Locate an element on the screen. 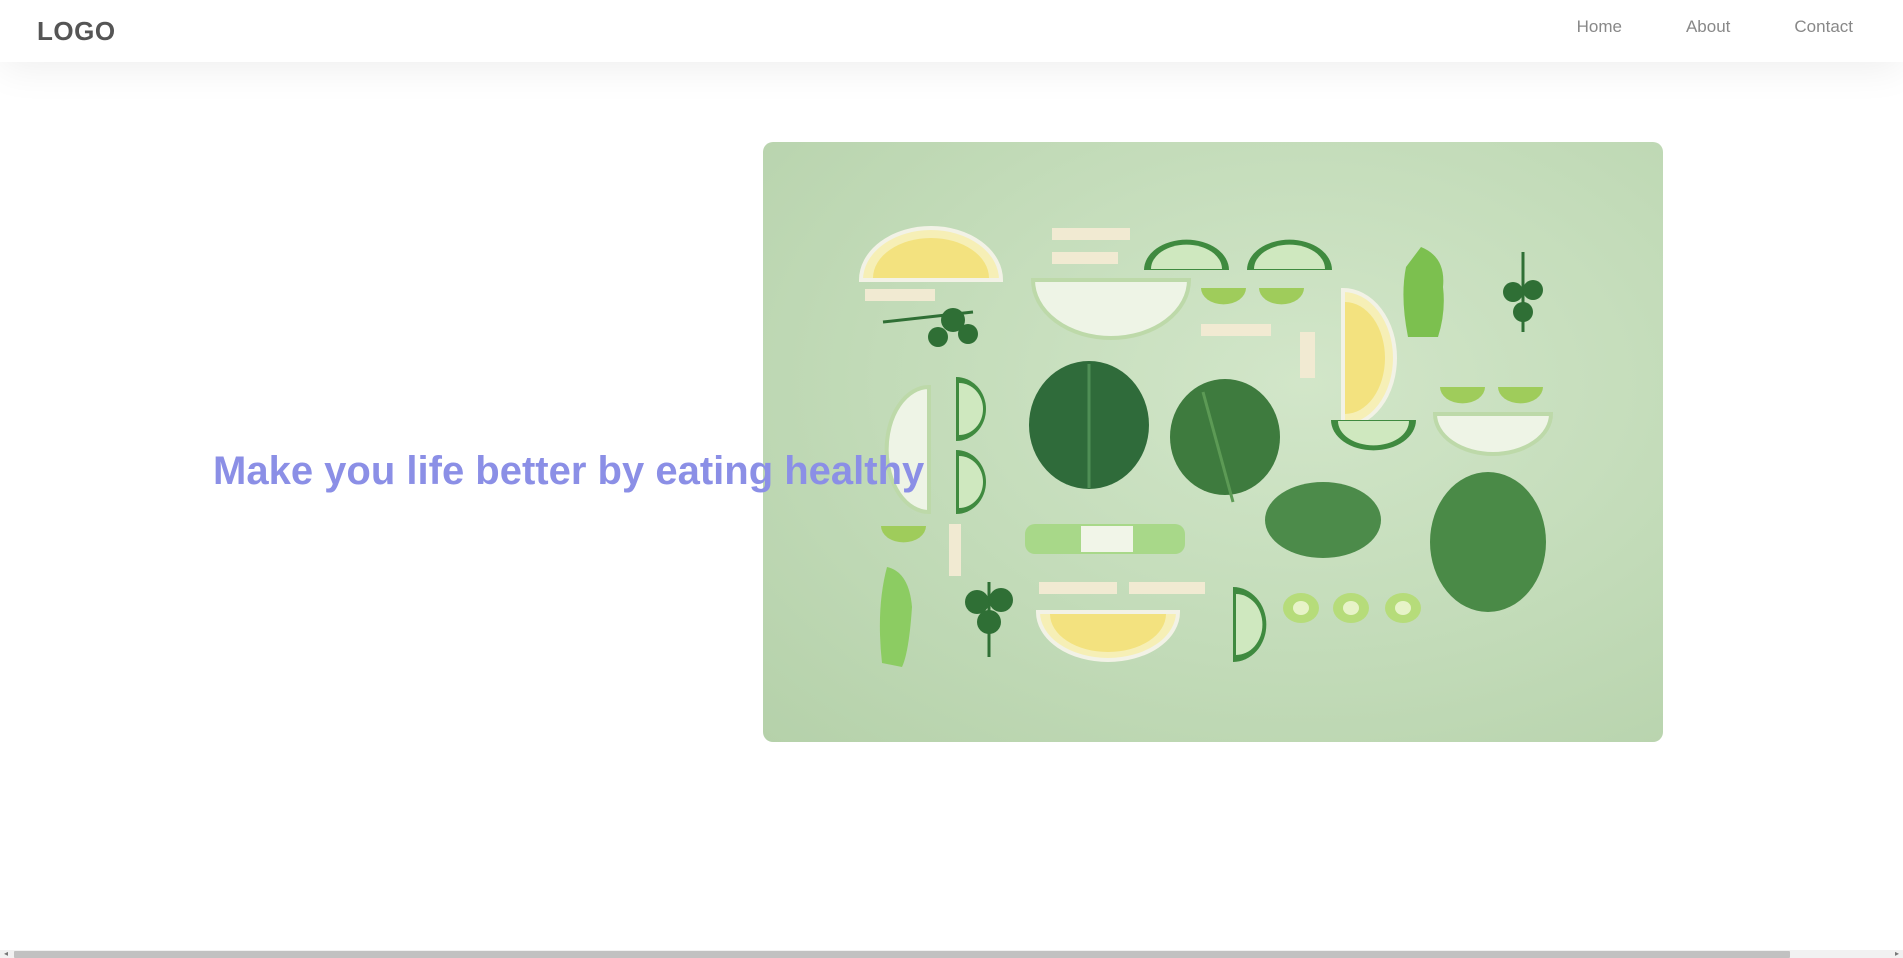 This screenshot has width=1903, height=958. scroll-right-arrow-icon: ▸ is located at coordinates (1897, 954).